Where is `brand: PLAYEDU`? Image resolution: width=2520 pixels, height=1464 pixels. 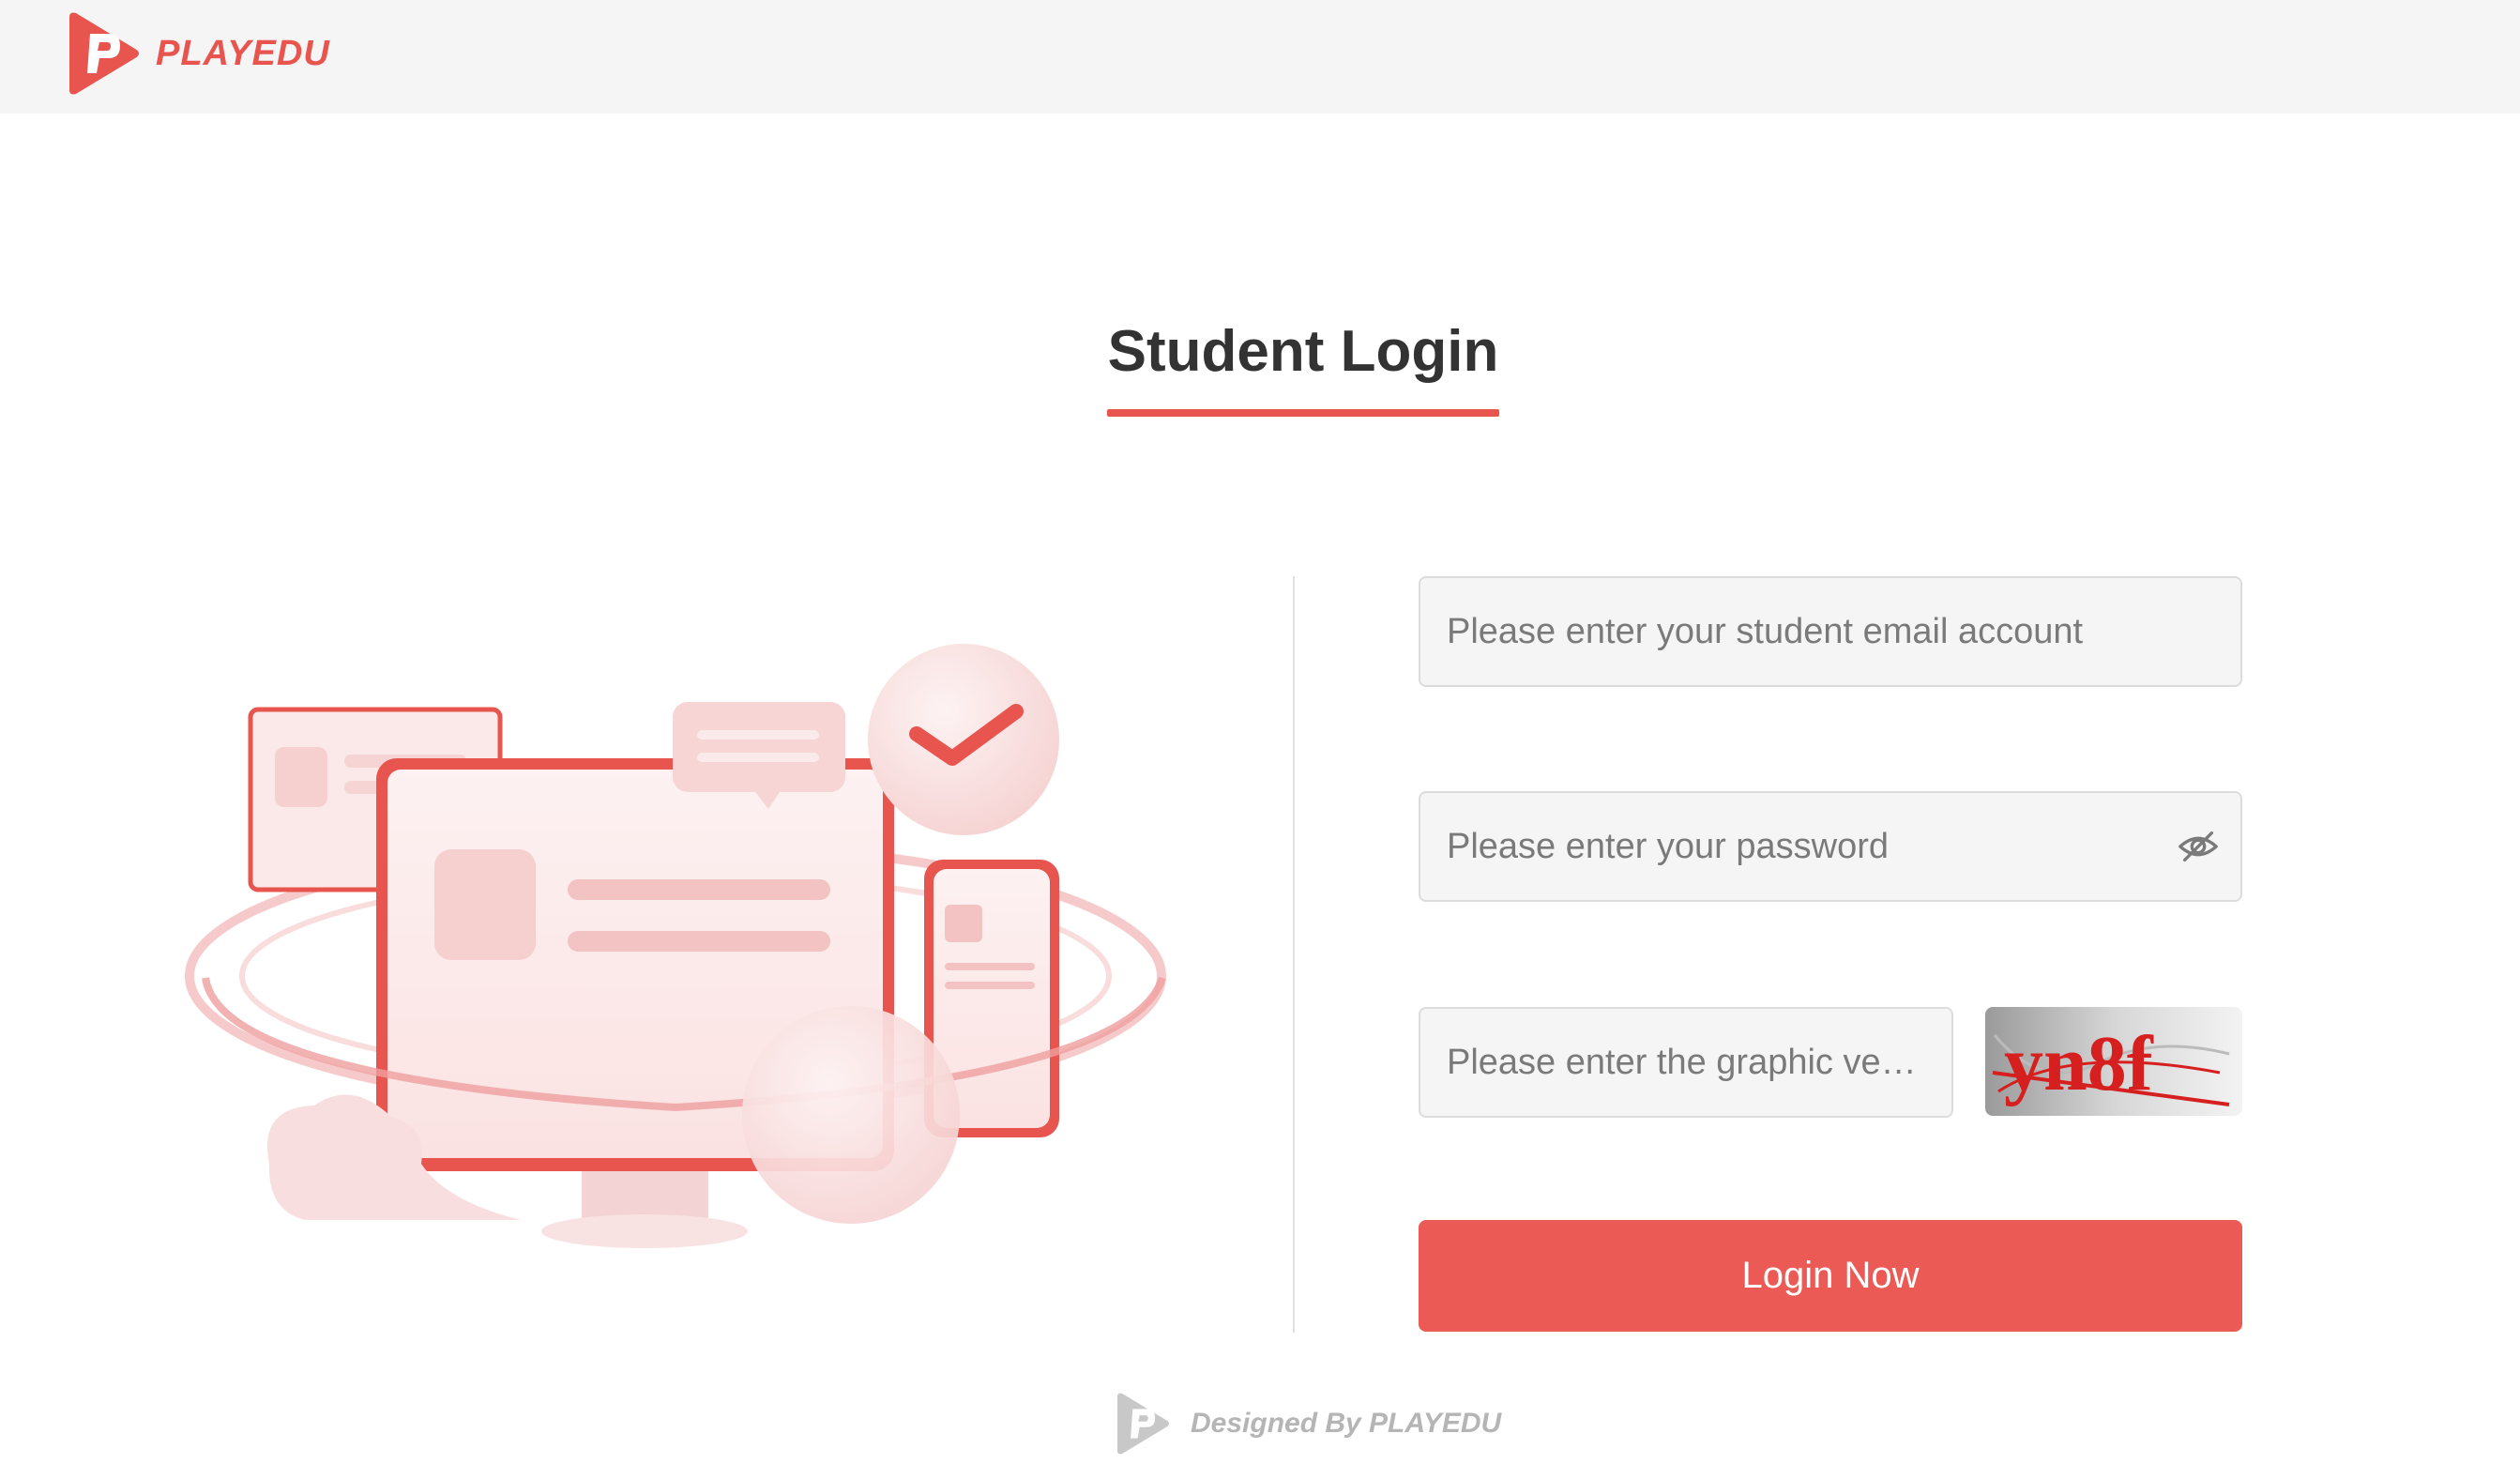 brand: PLAYEDU is located at coordinates (196, 53).